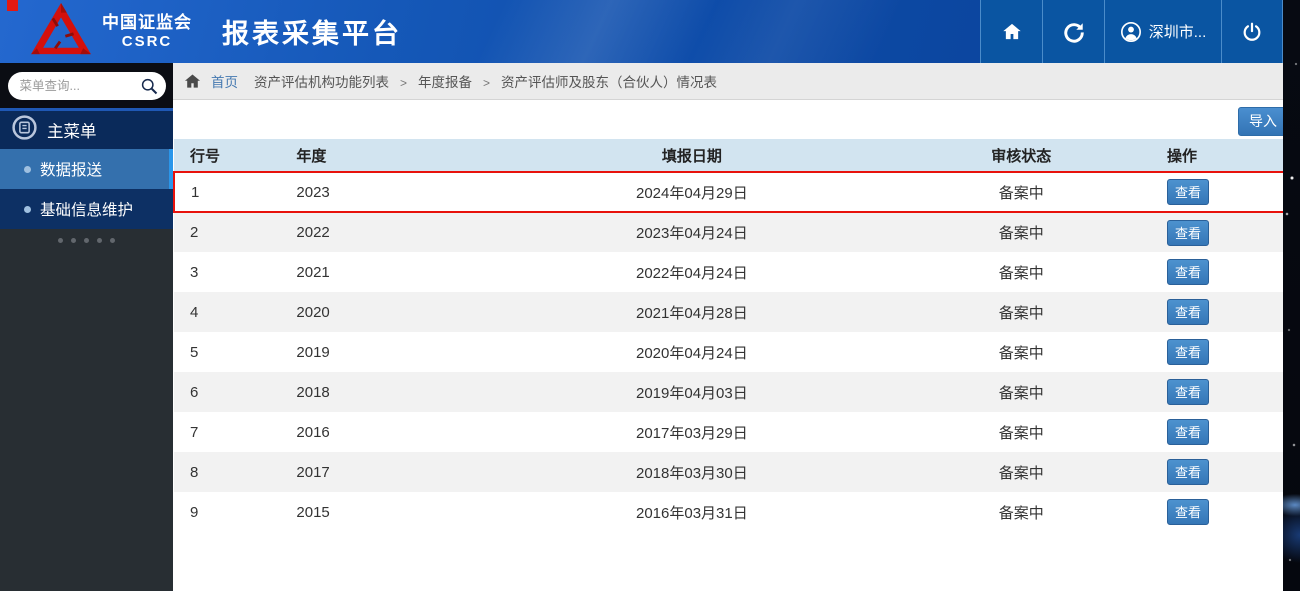 Image resolution: width=1300 pixels, height=591 pixels. I want to click on toolbar: 导入, so click(736, 119).